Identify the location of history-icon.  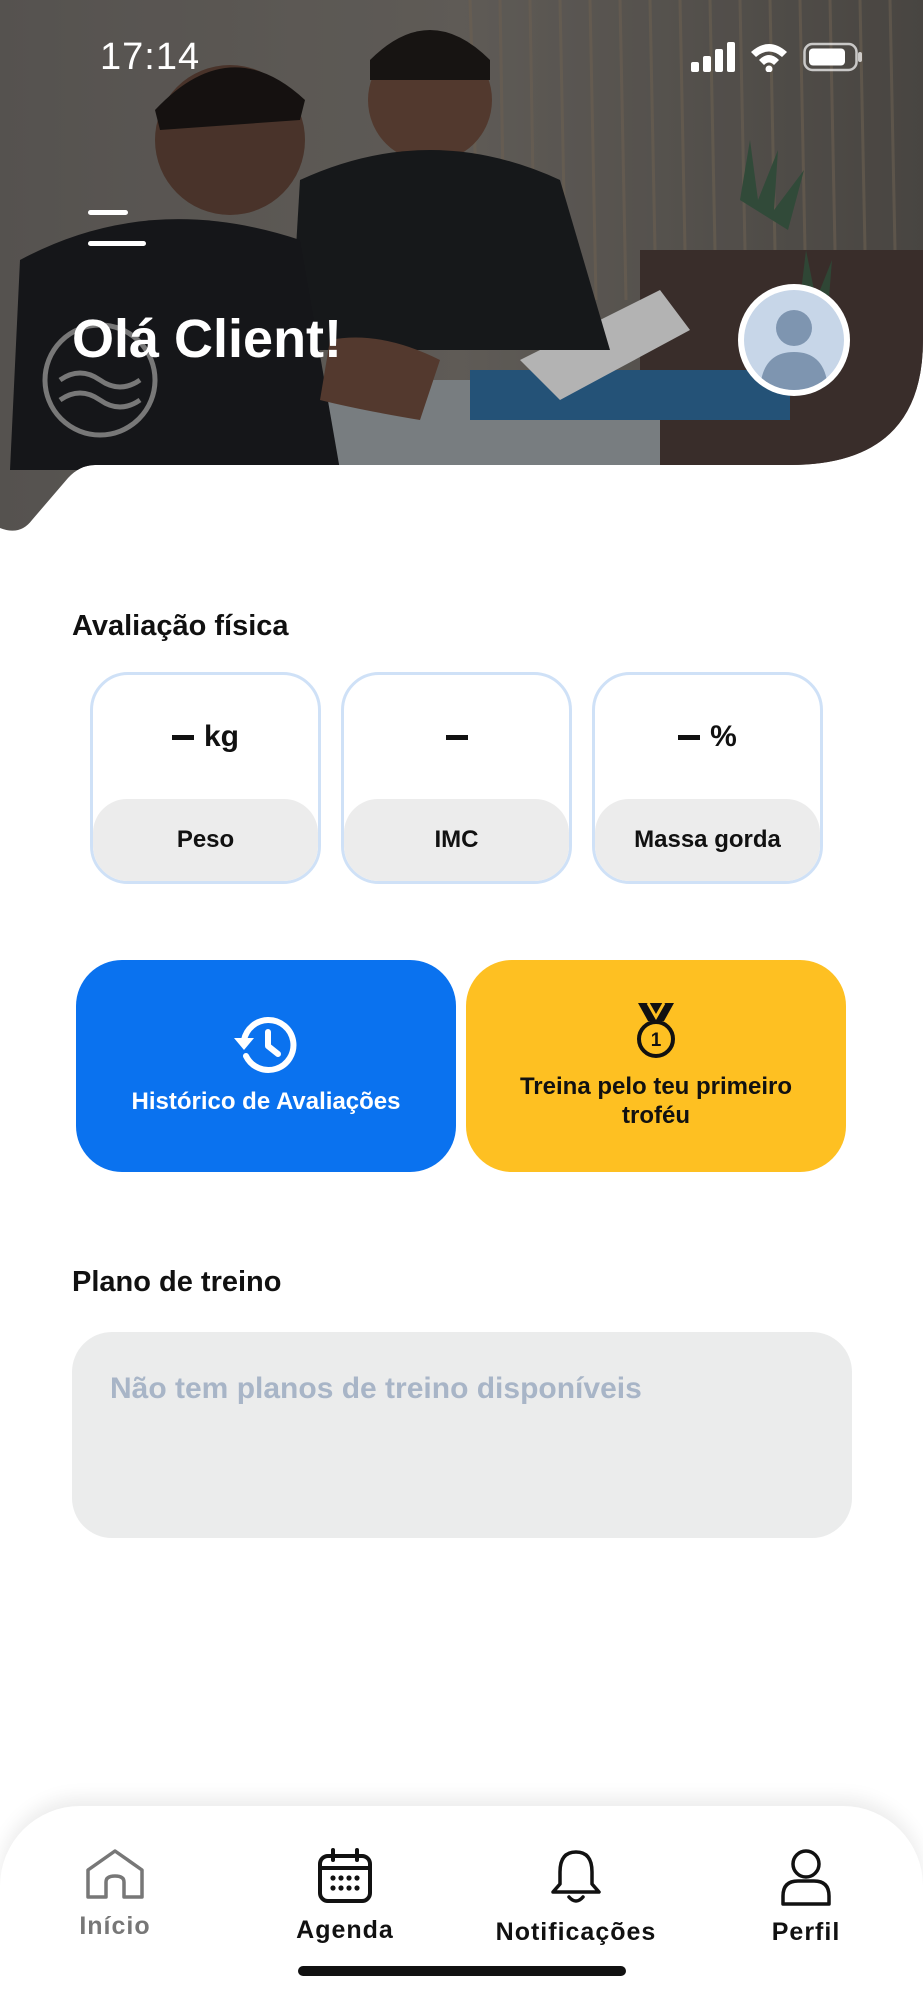
(265, 1044).